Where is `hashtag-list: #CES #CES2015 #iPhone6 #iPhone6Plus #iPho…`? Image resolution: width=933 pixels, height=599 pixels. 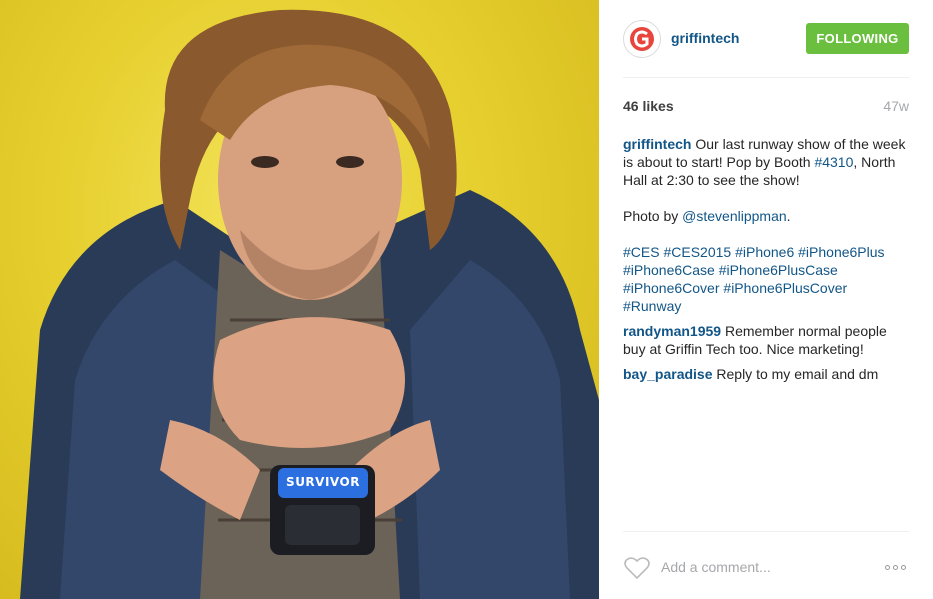
hashtag-list: #CES #CES2015 #iPhone6 #iPhone6Plus #iPho… is located at coordinates (768, 279).